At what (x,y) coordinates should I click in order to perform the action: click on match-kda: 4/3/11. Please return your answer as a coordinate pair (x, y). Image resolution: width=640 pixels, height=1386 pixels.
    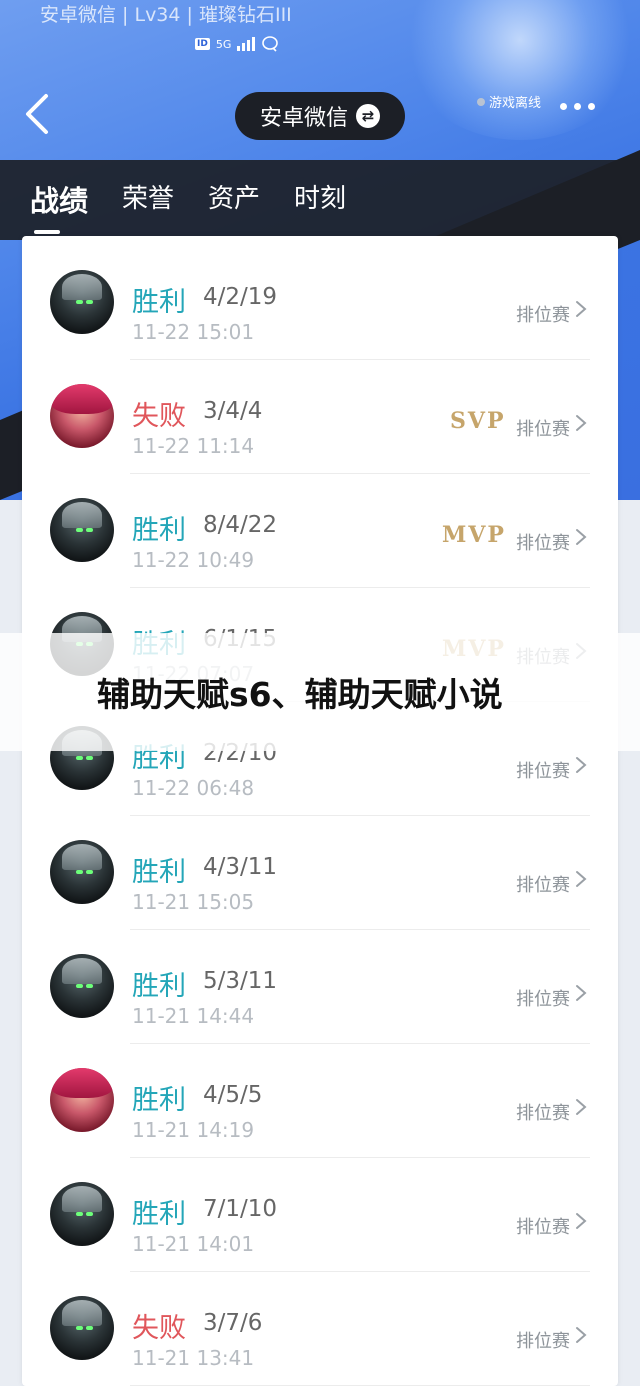
    Looking at the image, I should click on (240, 867).